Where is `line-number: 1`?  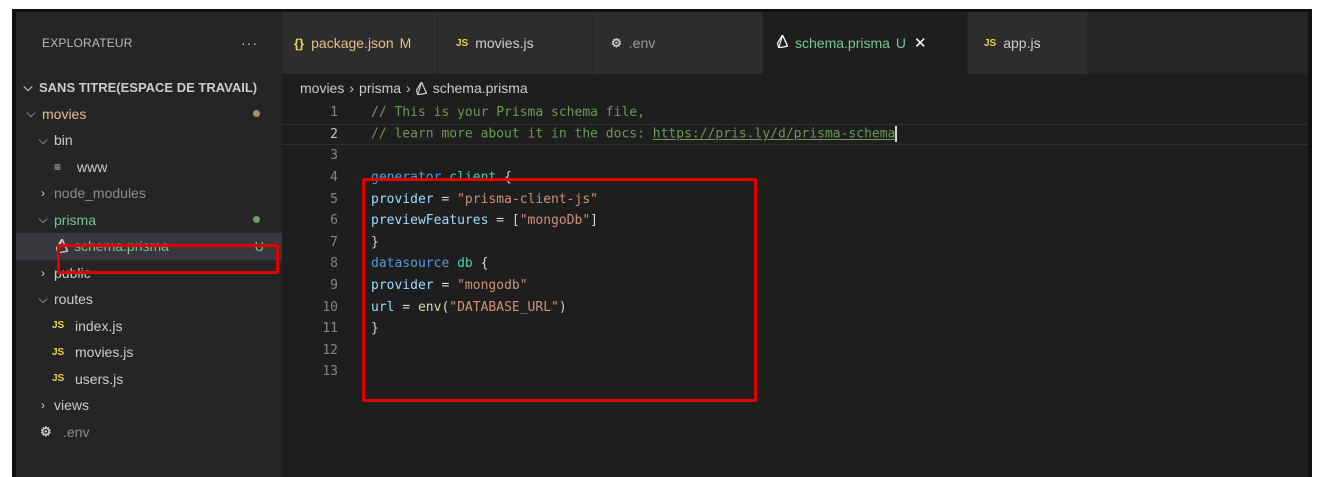 line-number: 1 is located at coordinates (334, 113).